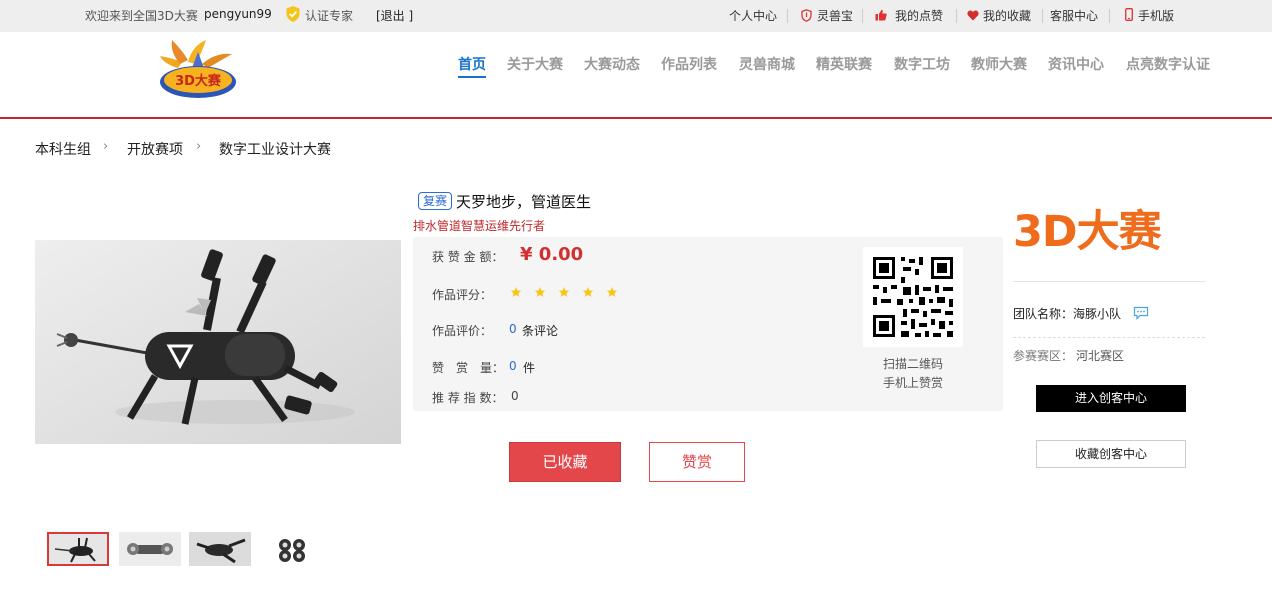  Describe the element at coordinates (524, 202) in the screenshot. I see `work-title: 天罗地步，管道医生` at that location.